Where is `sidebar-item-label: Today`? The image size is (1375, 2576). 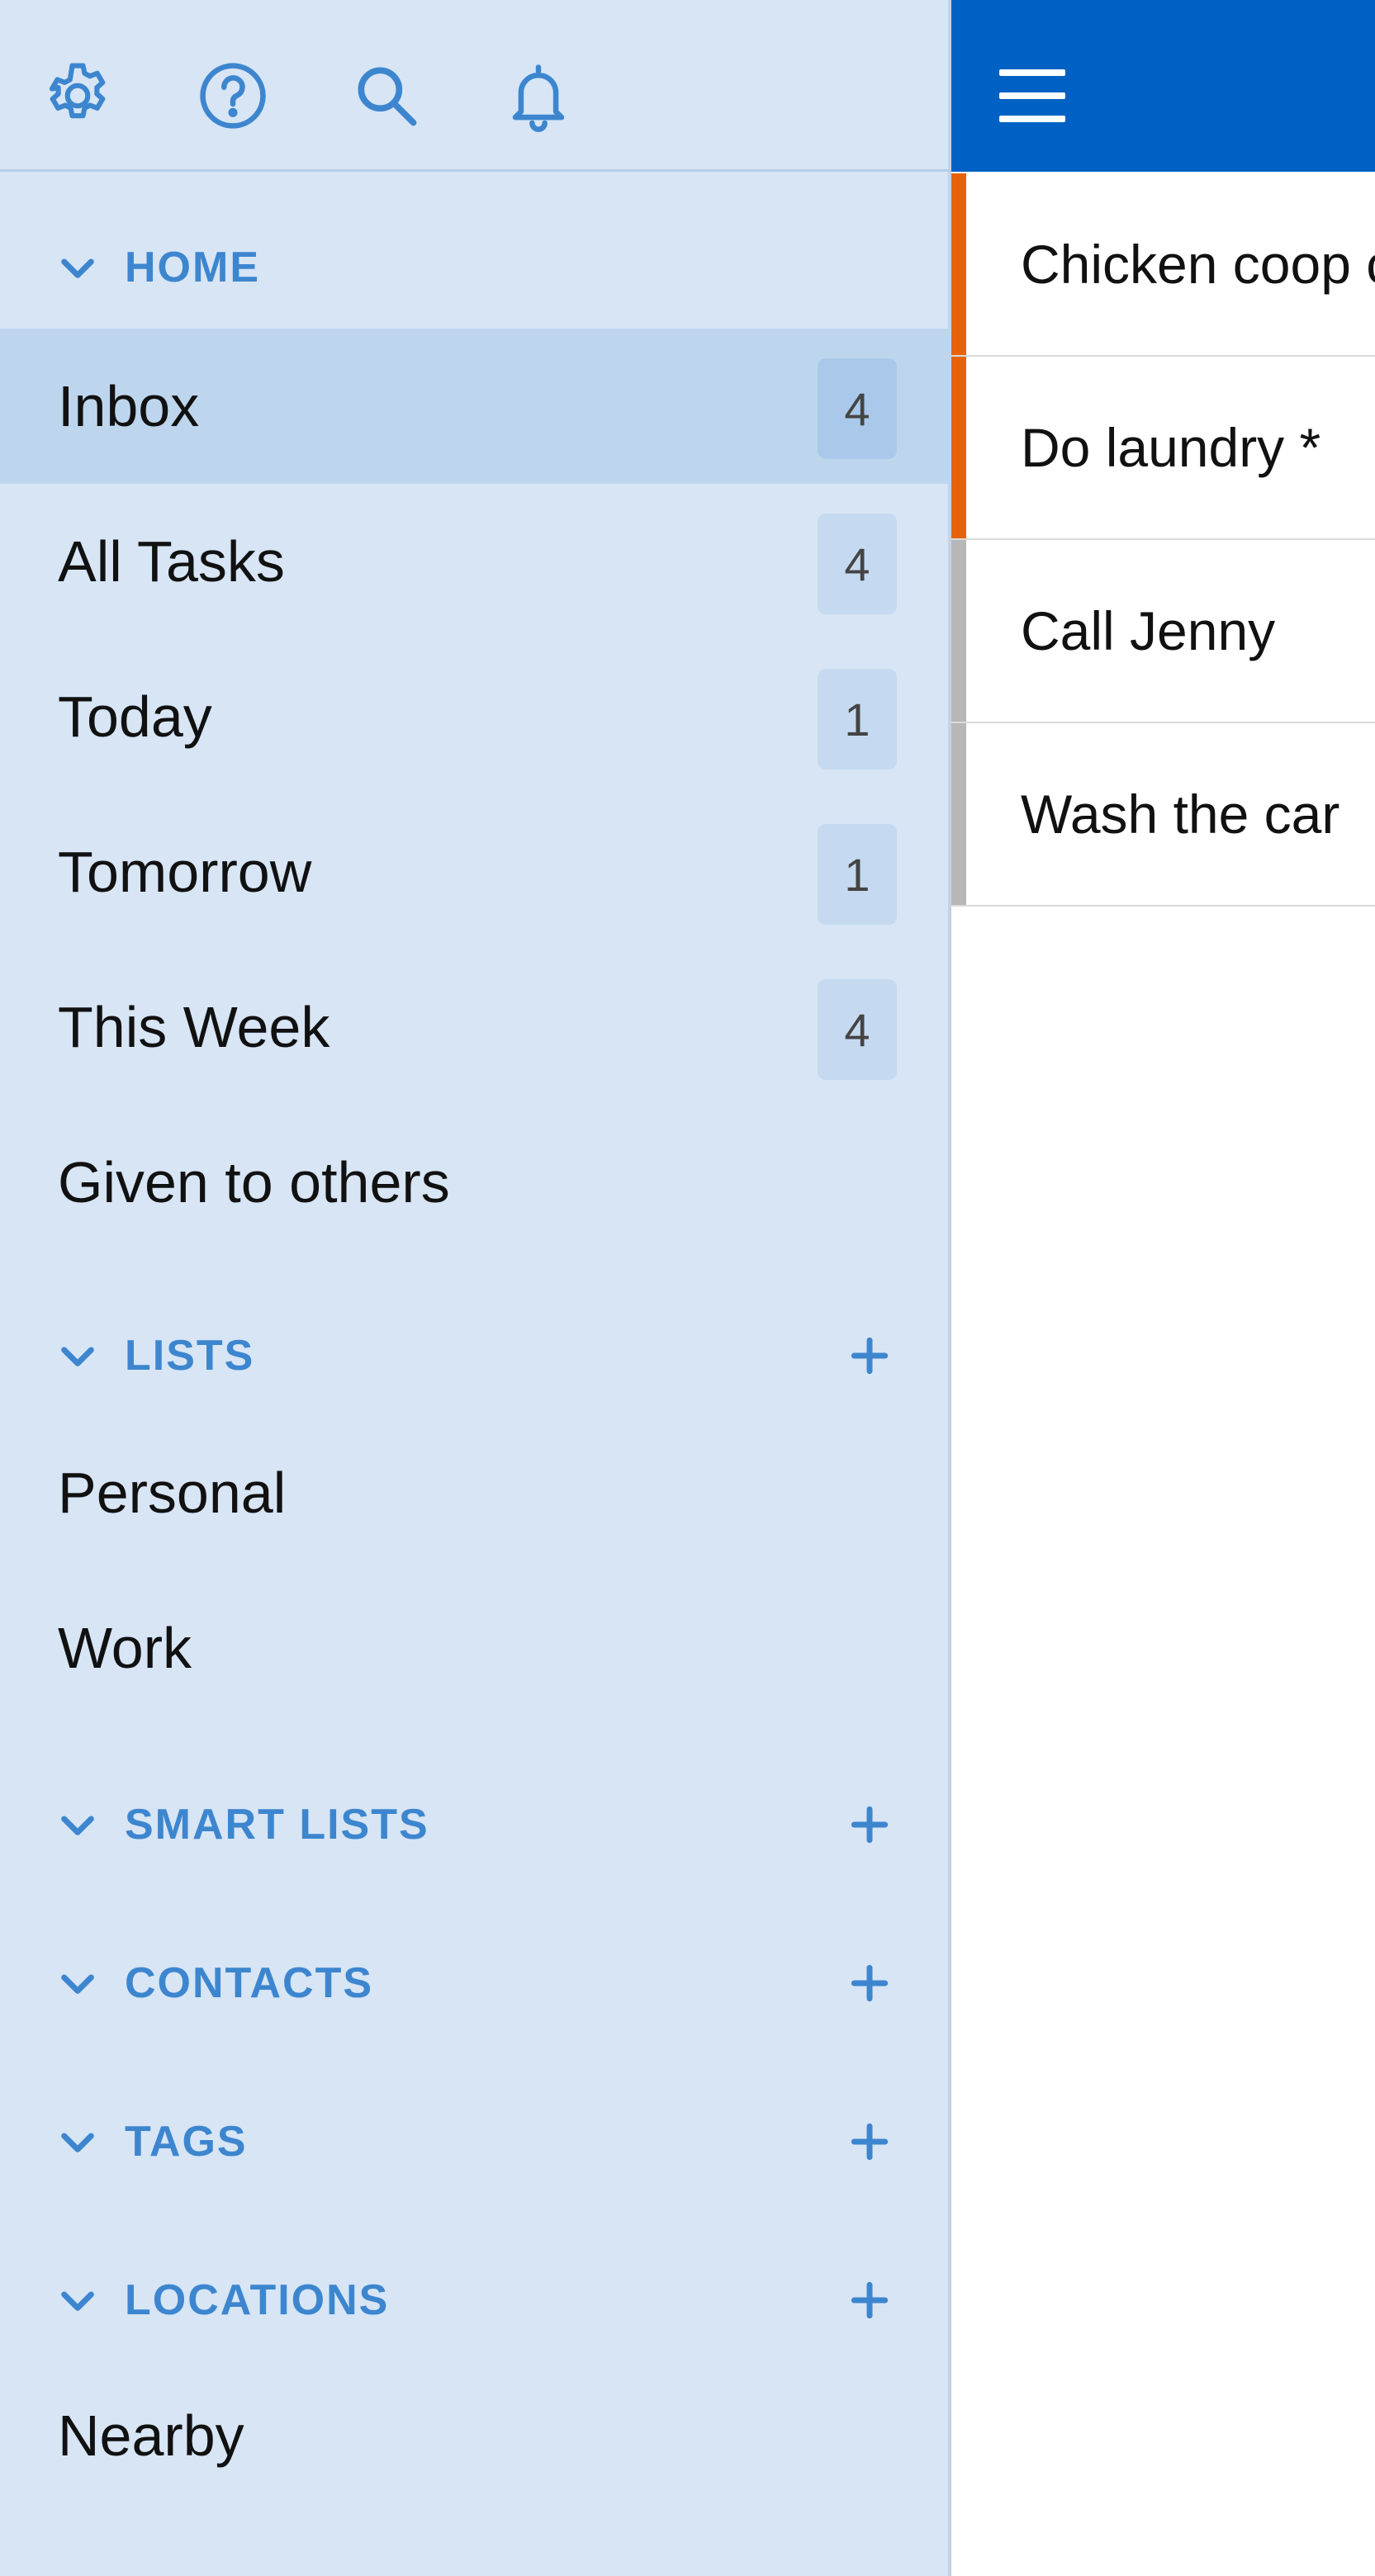
sidebar-item-label: Today is located at coordinates (135, 716).